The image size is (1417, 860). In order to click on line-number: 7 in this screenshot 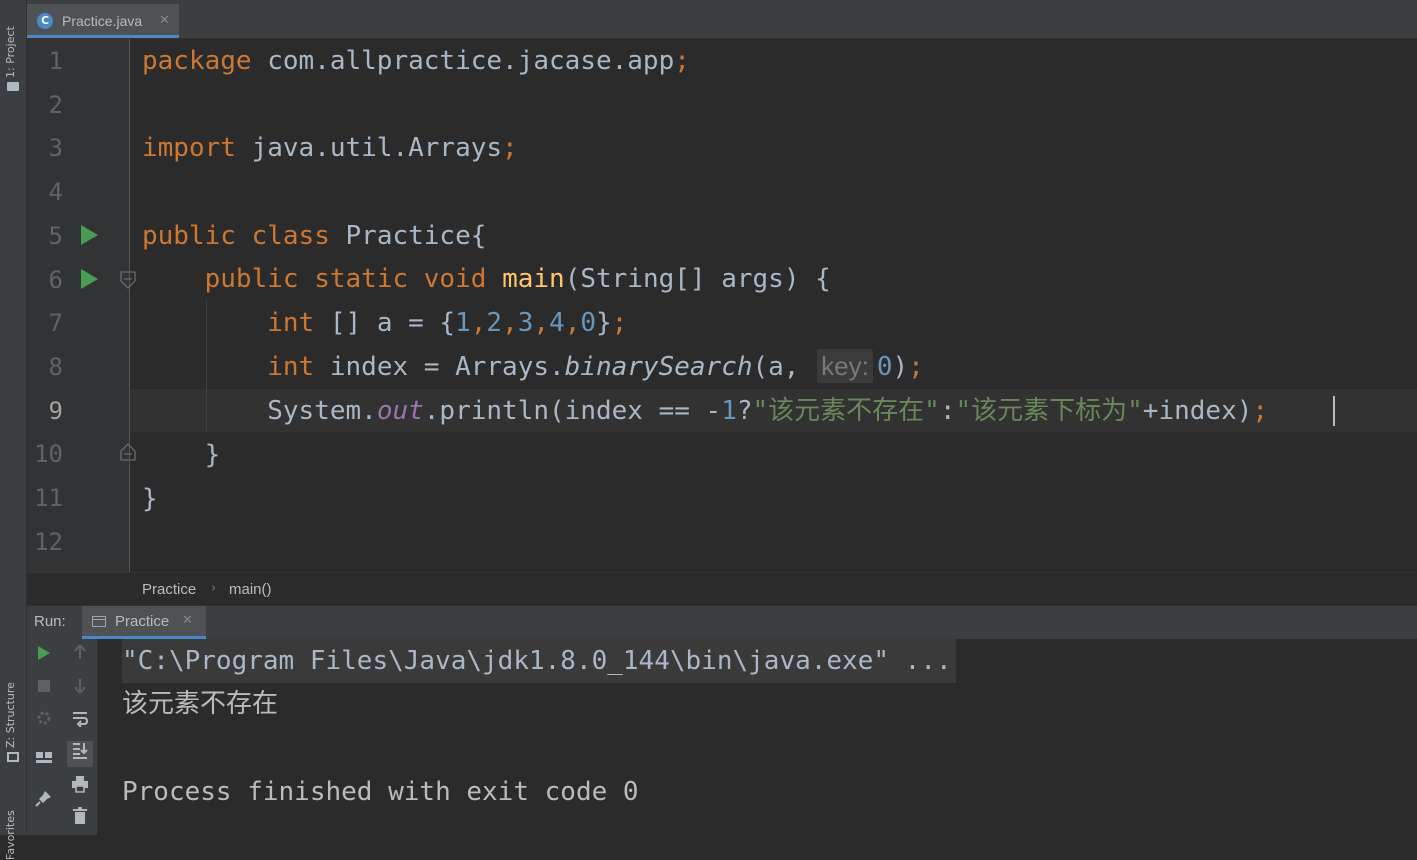, I will do `click(55, 323)`.